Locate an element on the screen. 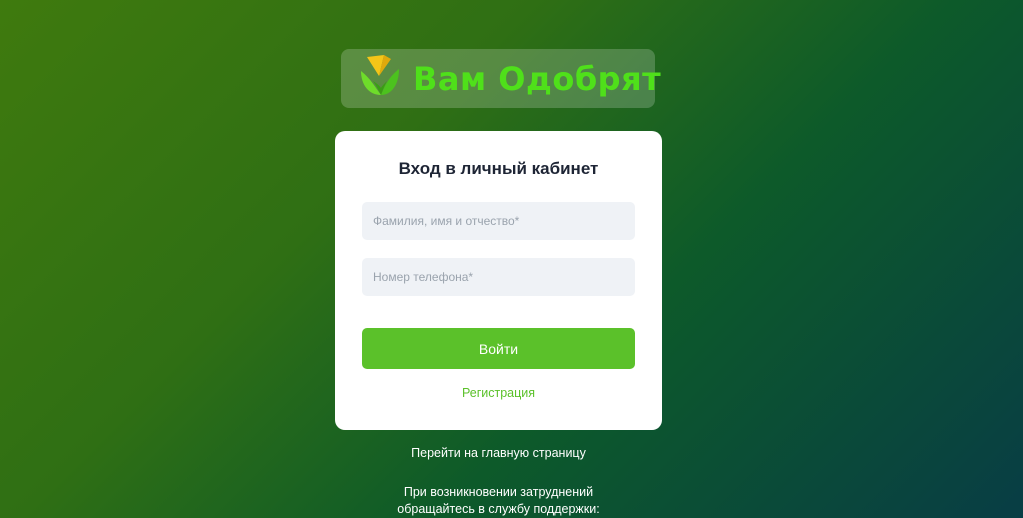 This screenshot has height=518, width=1023. login-button: Войти is located at coordinates (498, 348).